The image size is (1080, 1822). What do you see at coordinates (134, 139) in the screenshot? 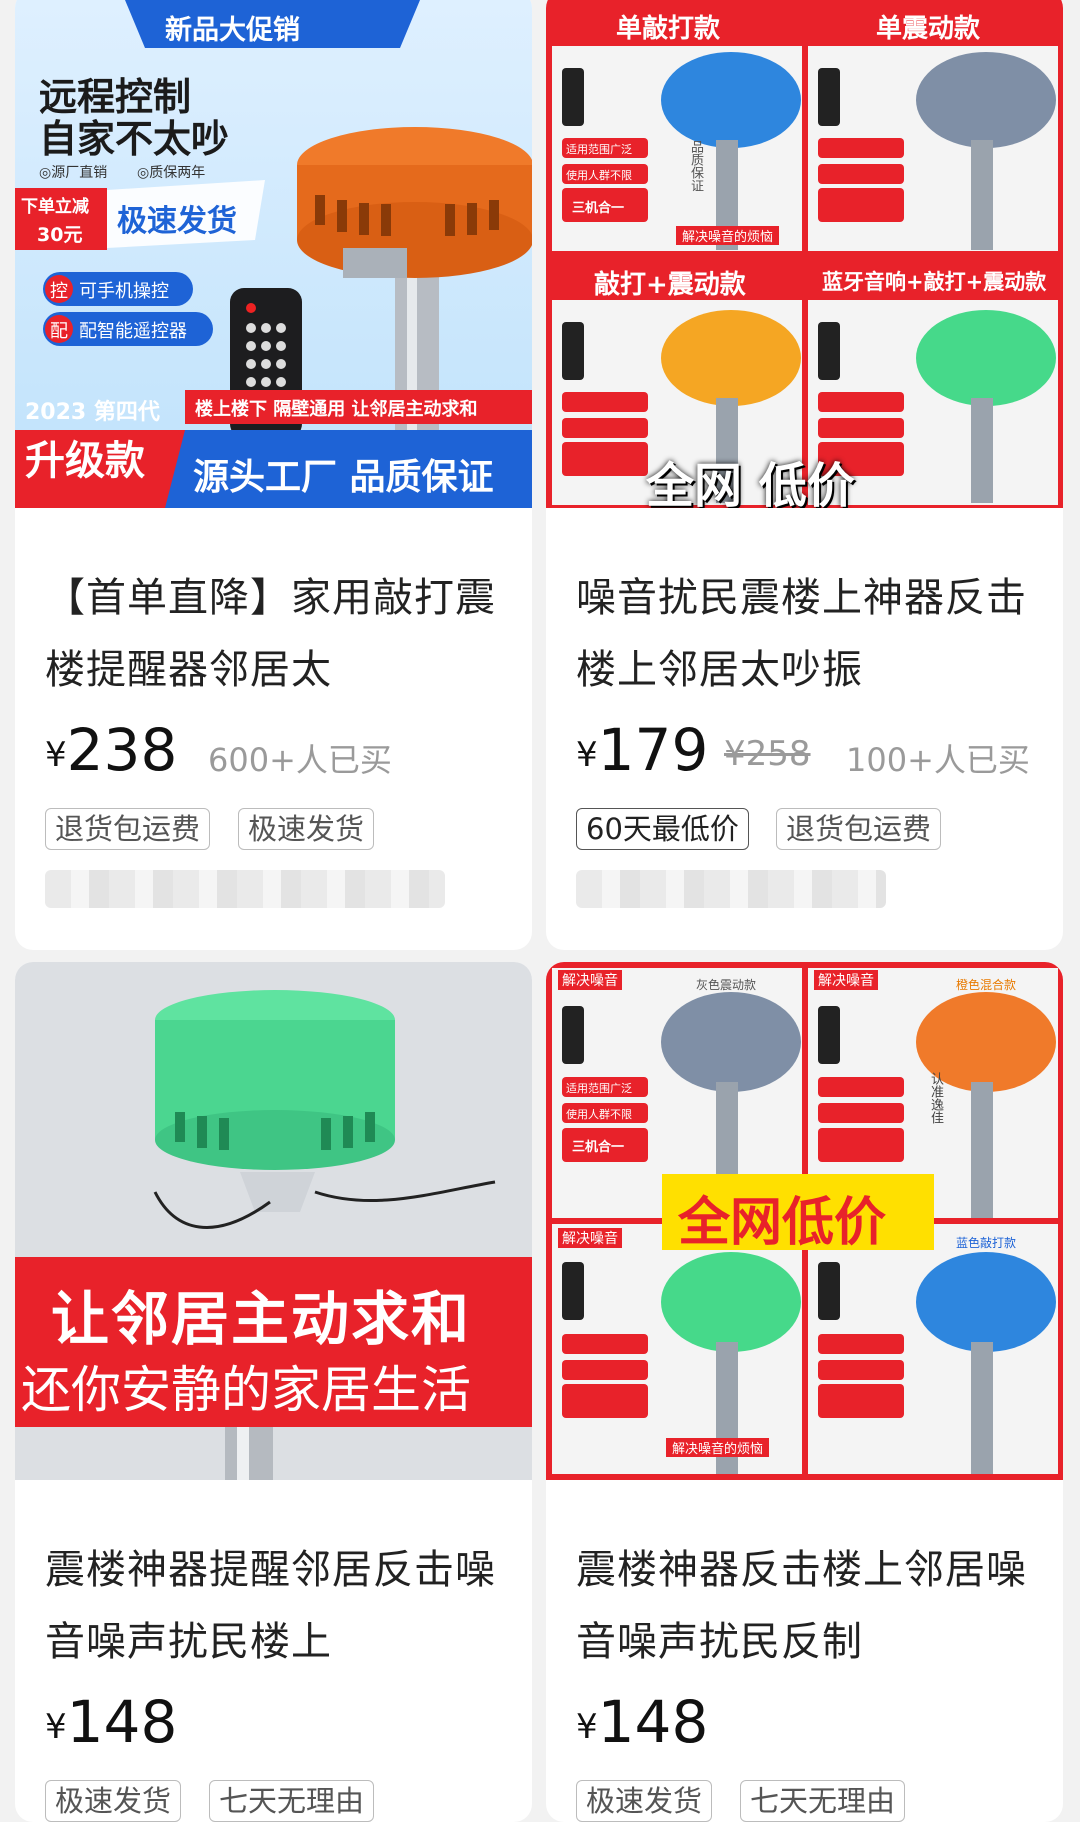
I see `image-headline-2: 自家不太吵` at bounding box center [134, 139].